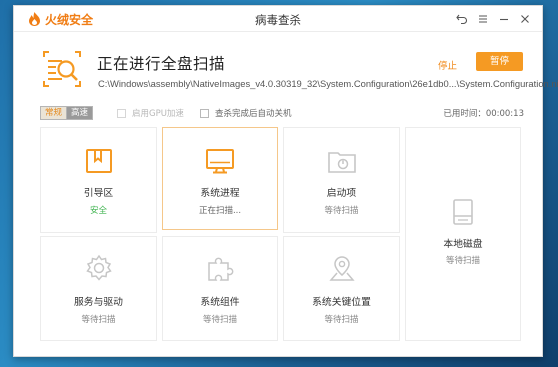 The width and height of the screenshot is (558, 367). Describe the element at coordinates (62, 69) in the screenshot. I see `scan-magnifier-icon` at that location.